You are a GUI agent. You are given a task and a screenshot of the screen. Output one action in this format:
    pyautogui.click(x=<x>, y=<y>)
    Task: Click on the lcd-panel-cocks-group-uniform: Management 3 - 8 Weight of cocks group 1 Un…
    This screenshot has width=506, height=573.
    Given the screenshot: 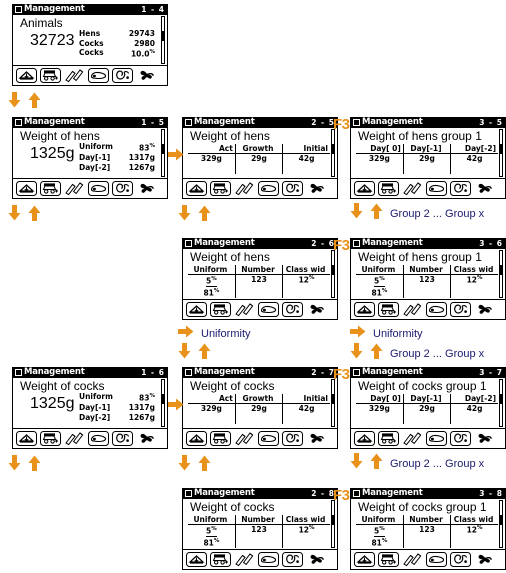 What is the action you would take?
    pyautogui.click(x=428, y=529)
    